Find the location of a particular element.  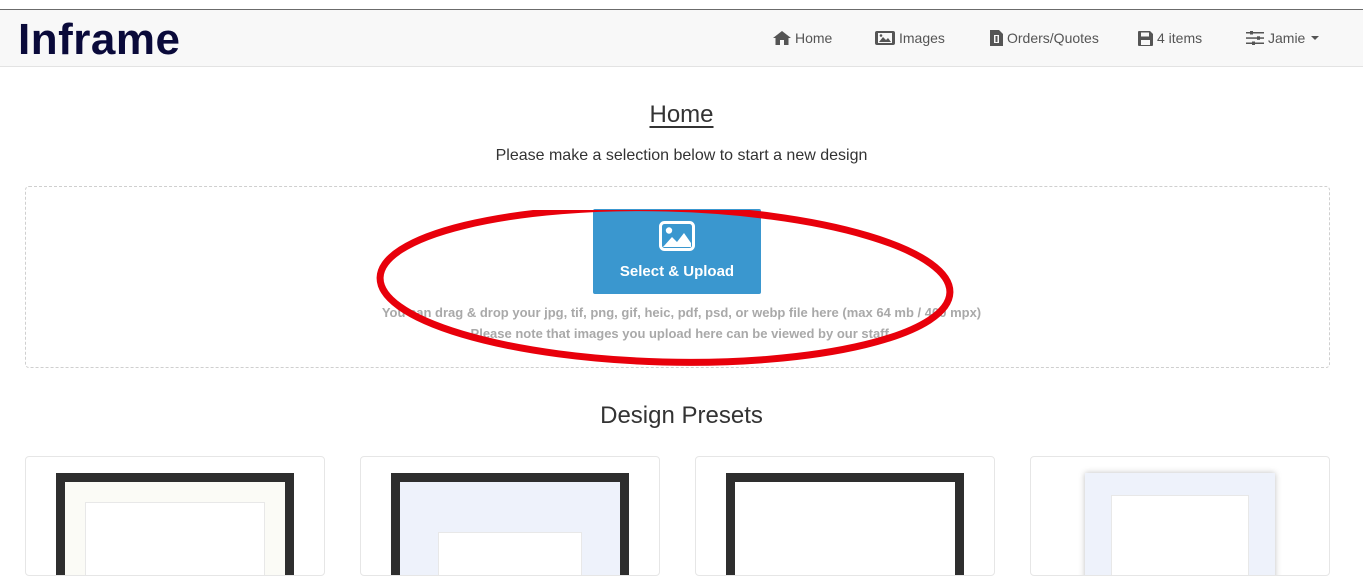

user-name: Jamie is located at coordinates (1287, 38).